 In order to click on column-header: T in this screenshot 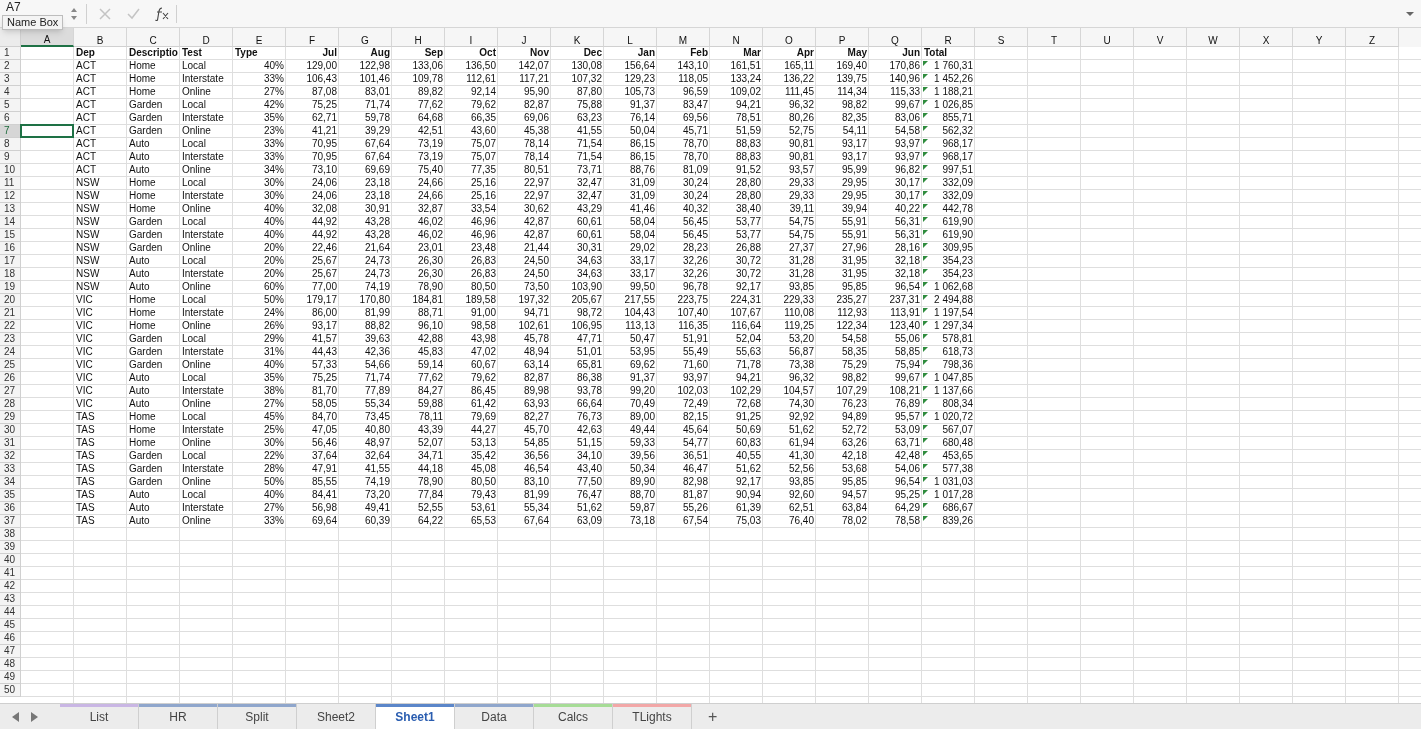, I will do `click(1054, 37)`.